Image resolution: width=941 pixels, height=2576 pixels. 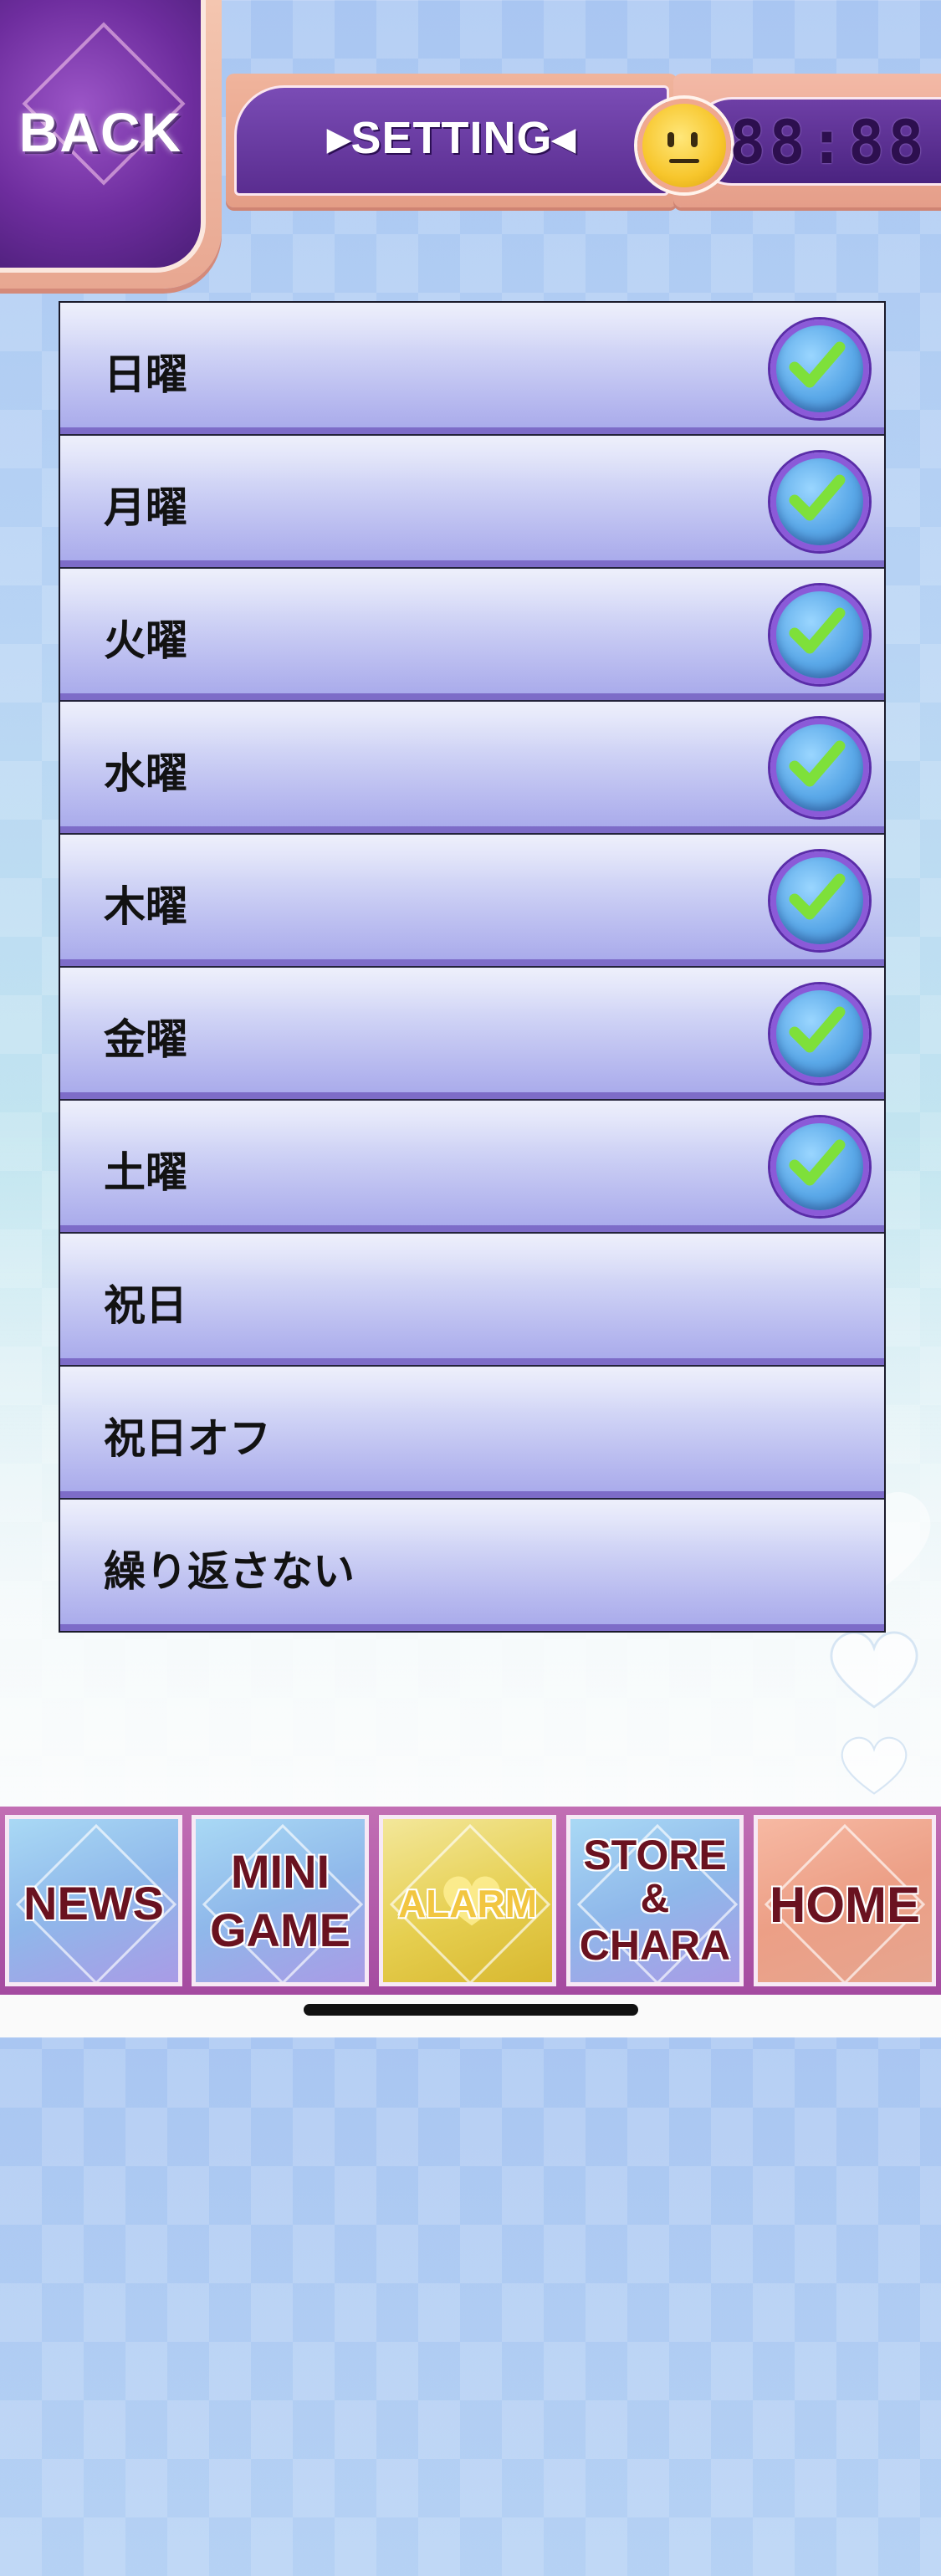 What do you see at coordinates (472, 899) in the screenshot?
I see `list-item-thursday: 木曜` at bounding box center [472, 899].